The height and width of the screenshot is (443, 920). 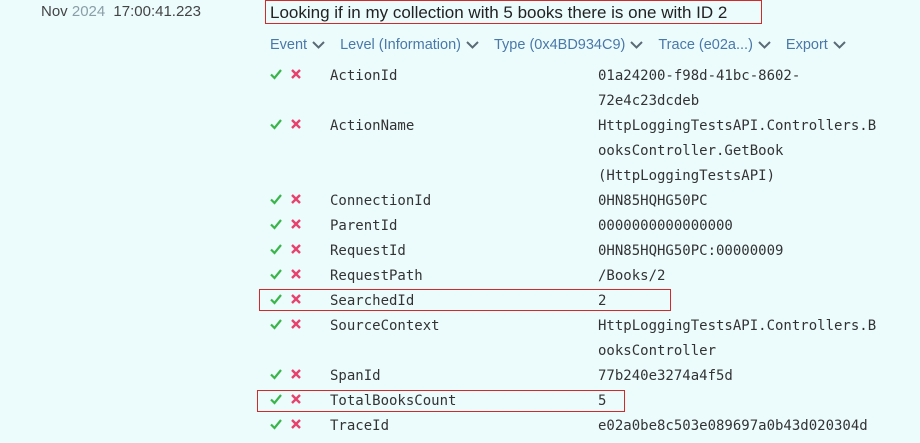 What do you see at coordinates (748, 376) in the screenshot?
I see `property-value: 77b240e3274a4f5d` at bounding box center [748, 376].